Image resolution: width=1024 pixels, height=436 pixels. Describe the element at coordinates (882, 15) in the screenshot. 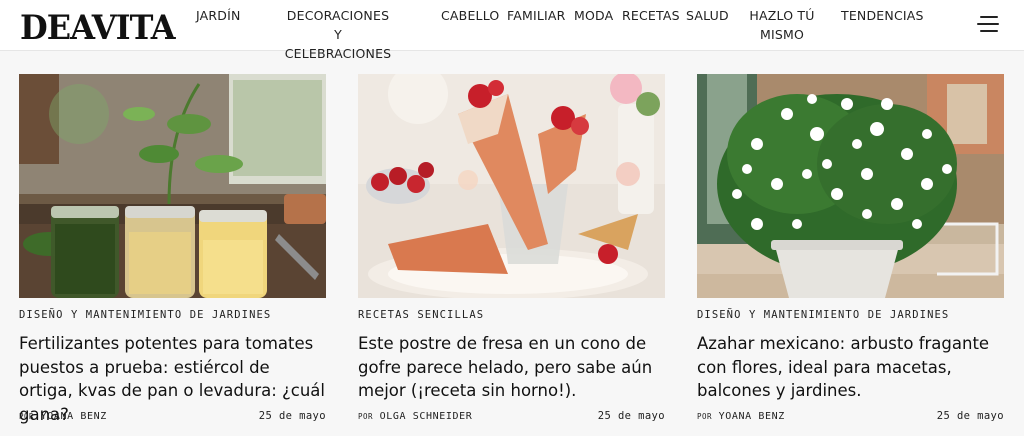

I see `nav-item-tendencias: TENDENCIAS` at that location.